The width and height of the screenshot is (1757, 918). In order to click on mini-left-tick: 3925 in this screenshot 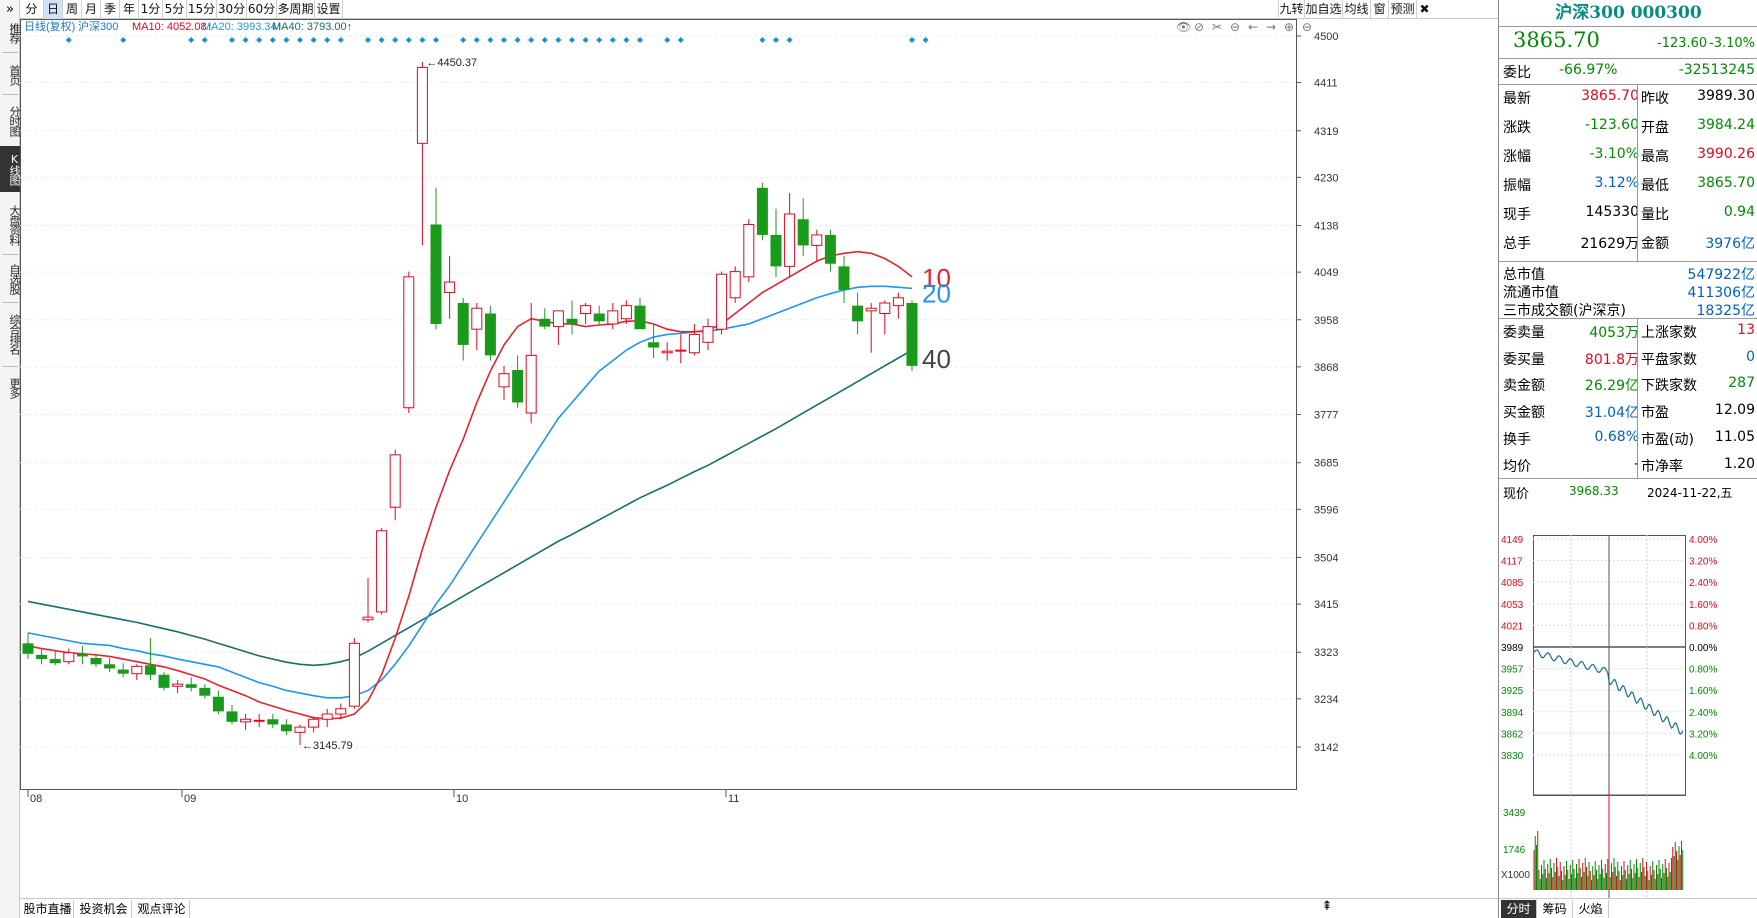, I will do `click(1512, 691)`.